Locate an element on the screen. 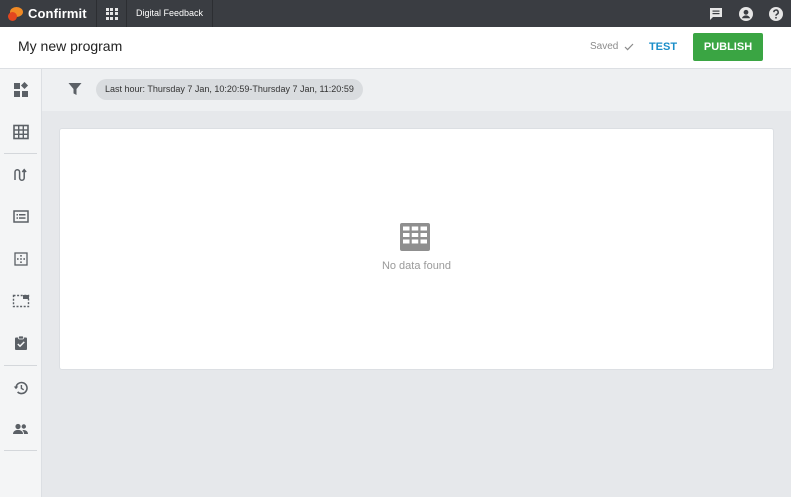 This screenshot has width=791, height=497. apps-grid-icon is located at coordinates (111, 13).